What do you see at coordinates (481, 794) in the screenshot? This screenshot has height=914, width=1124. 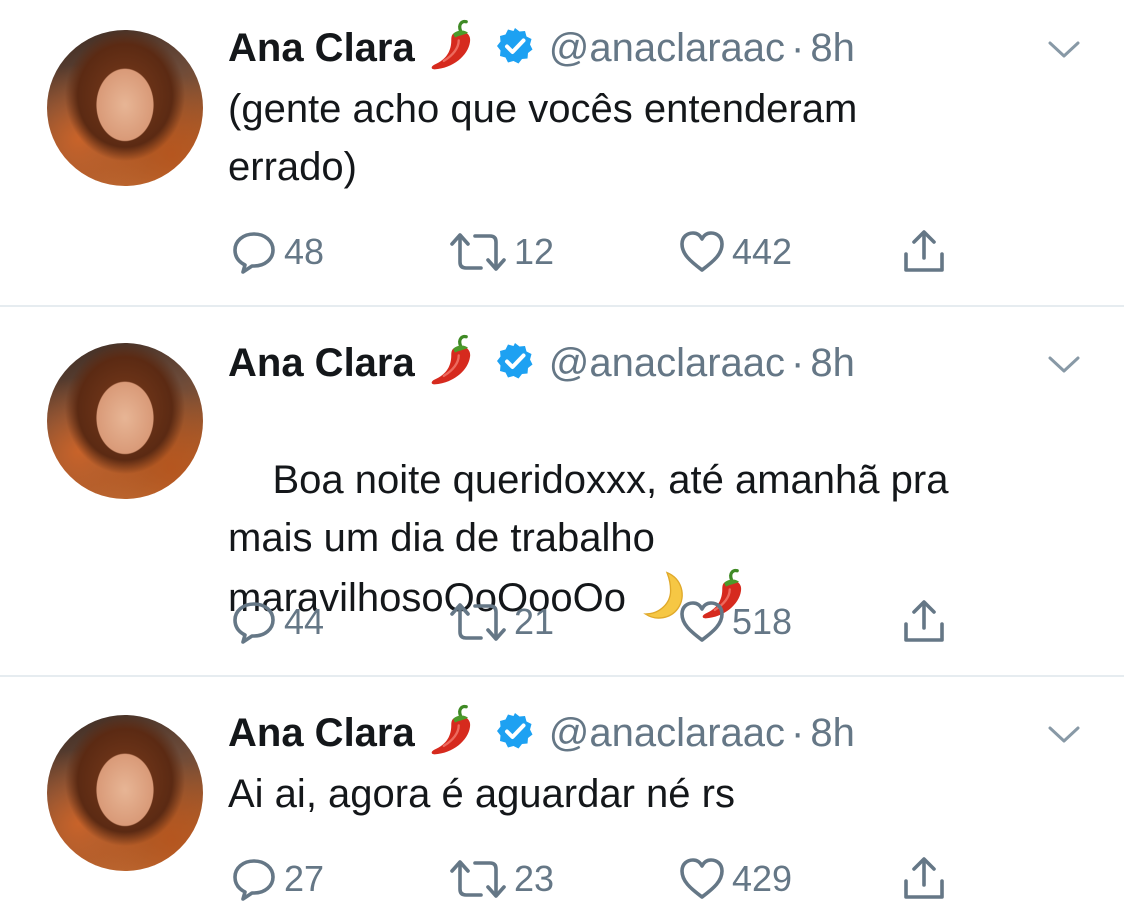 I see `tweet-text: Ai ai, agora é aguardar né rs` at bounding box center [481, 794].